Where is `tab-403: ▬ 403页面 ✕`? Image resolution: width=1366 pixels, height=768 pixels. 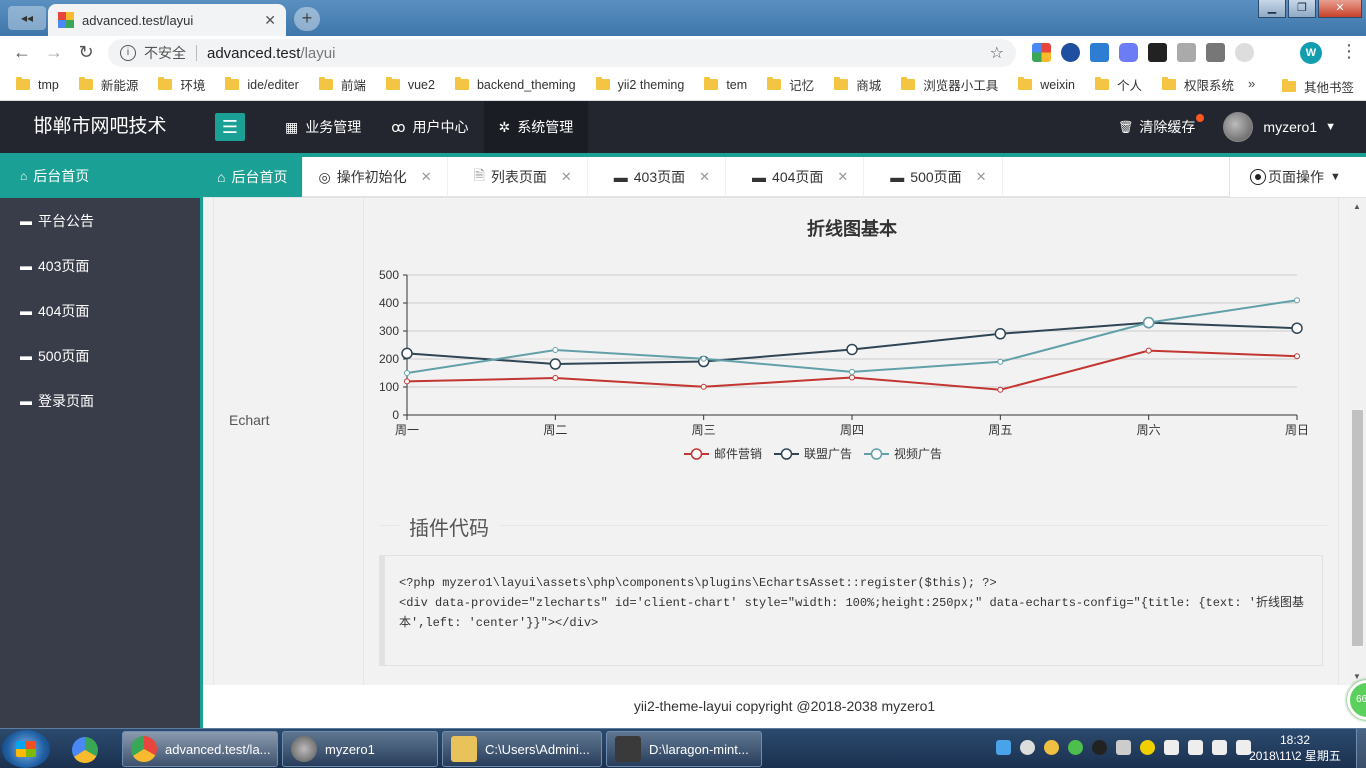
tab-403: ▬ 403页面 ✕ is located at coordinates (657, 177).